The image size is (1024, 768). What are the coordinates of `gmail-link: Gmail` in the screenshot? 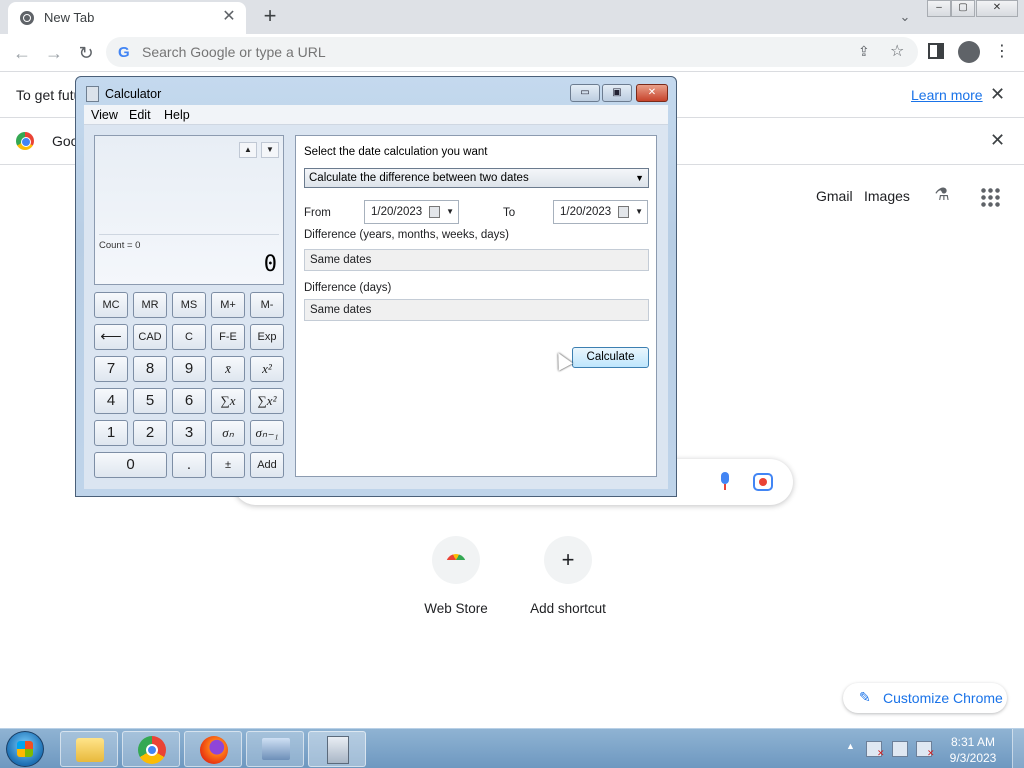 It's located at (834, 196).